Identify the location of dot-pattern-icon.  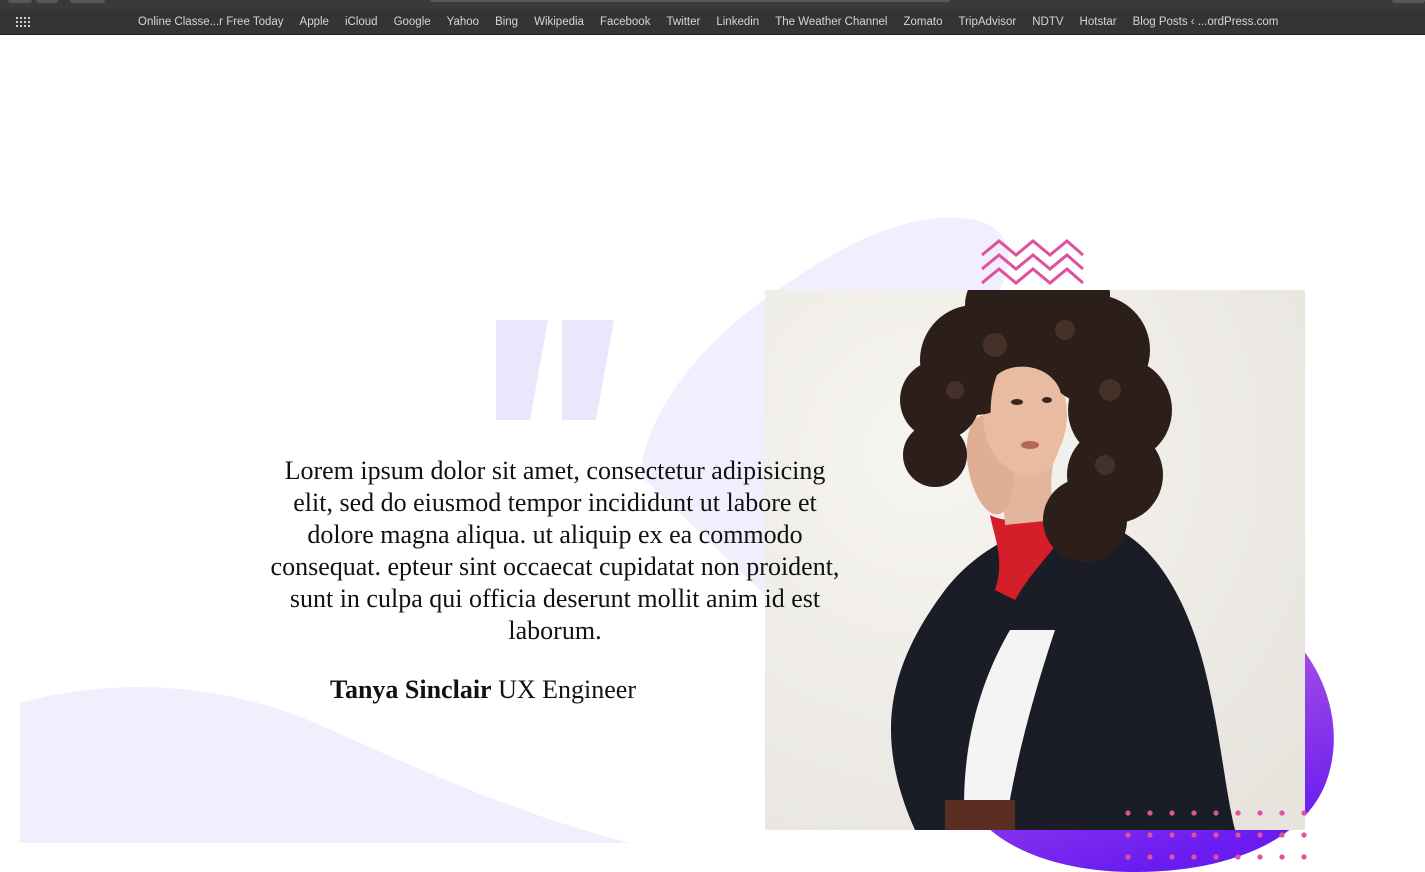
(1216, 835).